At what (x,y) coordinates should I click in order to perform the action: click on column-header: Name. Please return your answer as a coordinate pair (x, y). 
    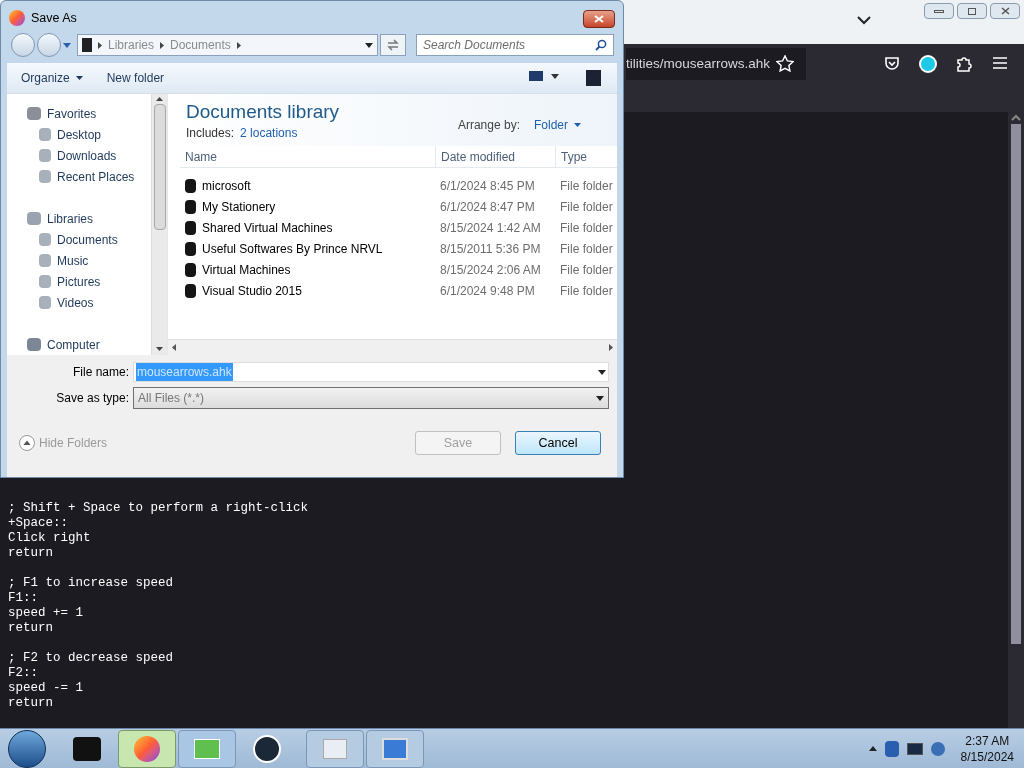
    Looking at the image, I should click on (307, 156).